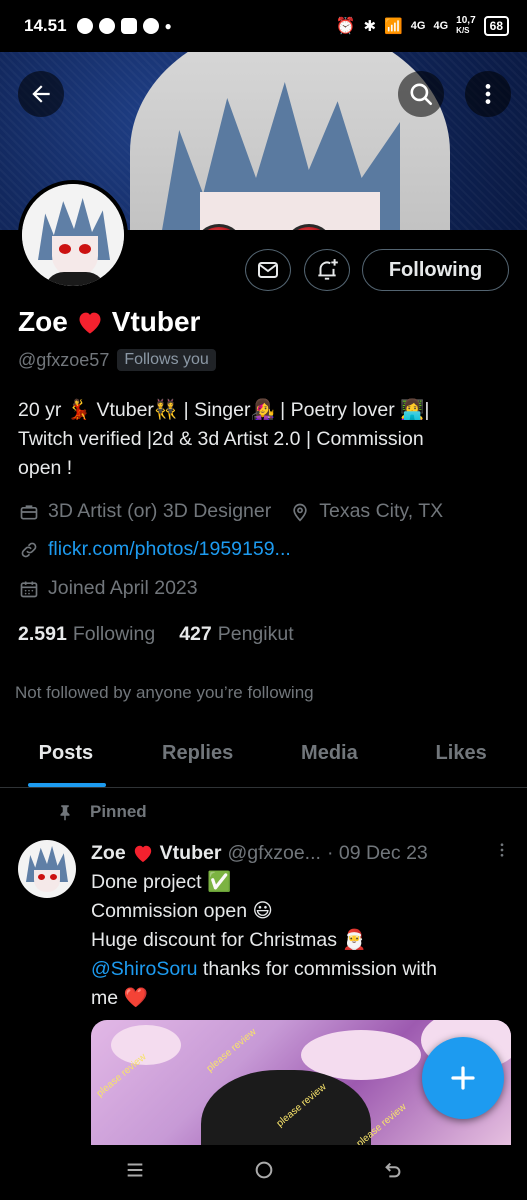 The width and height of the screenshot is (527, 1200). Describe the element at coordinates (195, 634) in the screenshot. I see `followers-count: 427` at that location.